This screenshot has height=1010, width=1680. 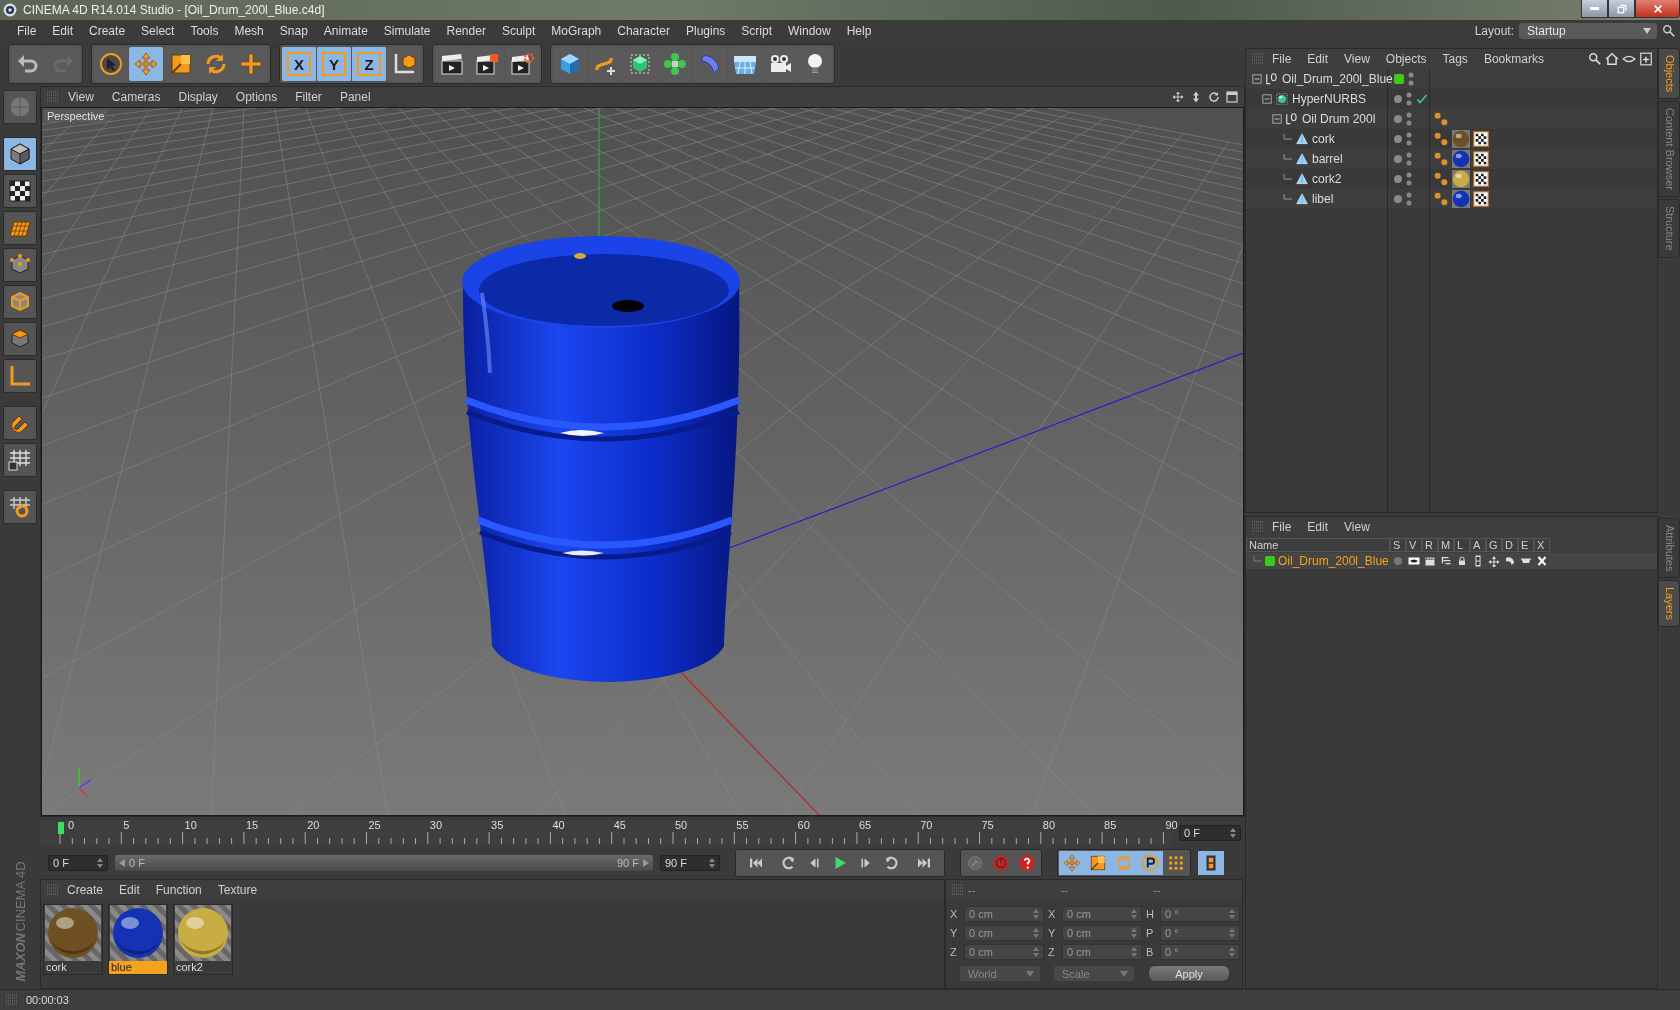 I want to click on panel-menu-item: Texture, so click(x=237, y=890).